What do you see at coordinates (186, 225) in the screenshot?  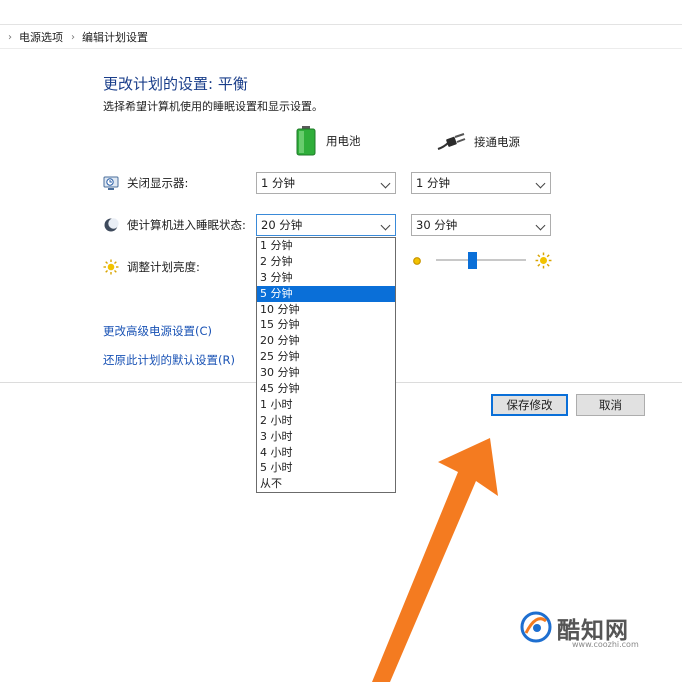 I see `row-label-sleep: 使计算机进入睡眠状态:` at bounding box center [186, 225].